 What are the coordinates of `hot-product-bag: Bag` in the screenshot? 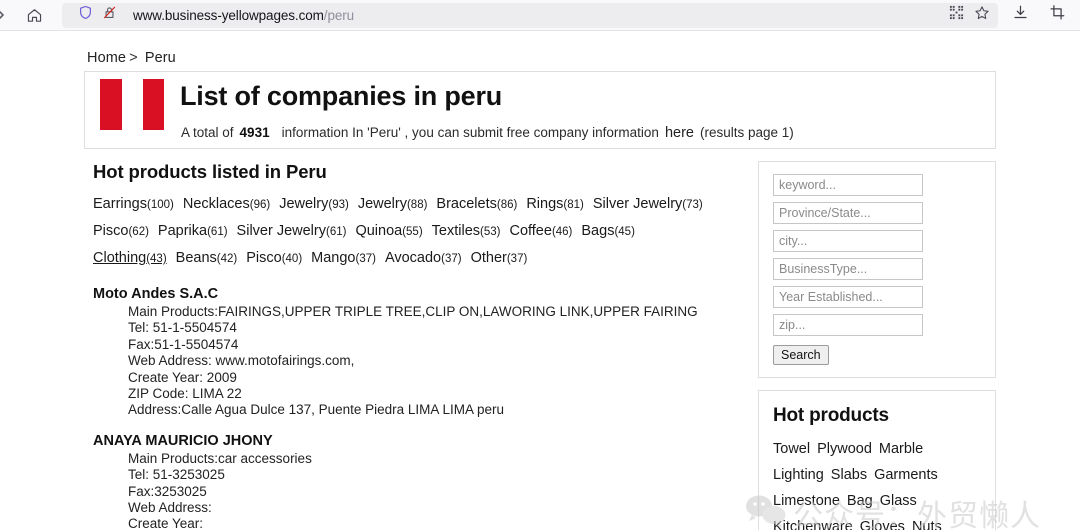 It's located at (860, 501).